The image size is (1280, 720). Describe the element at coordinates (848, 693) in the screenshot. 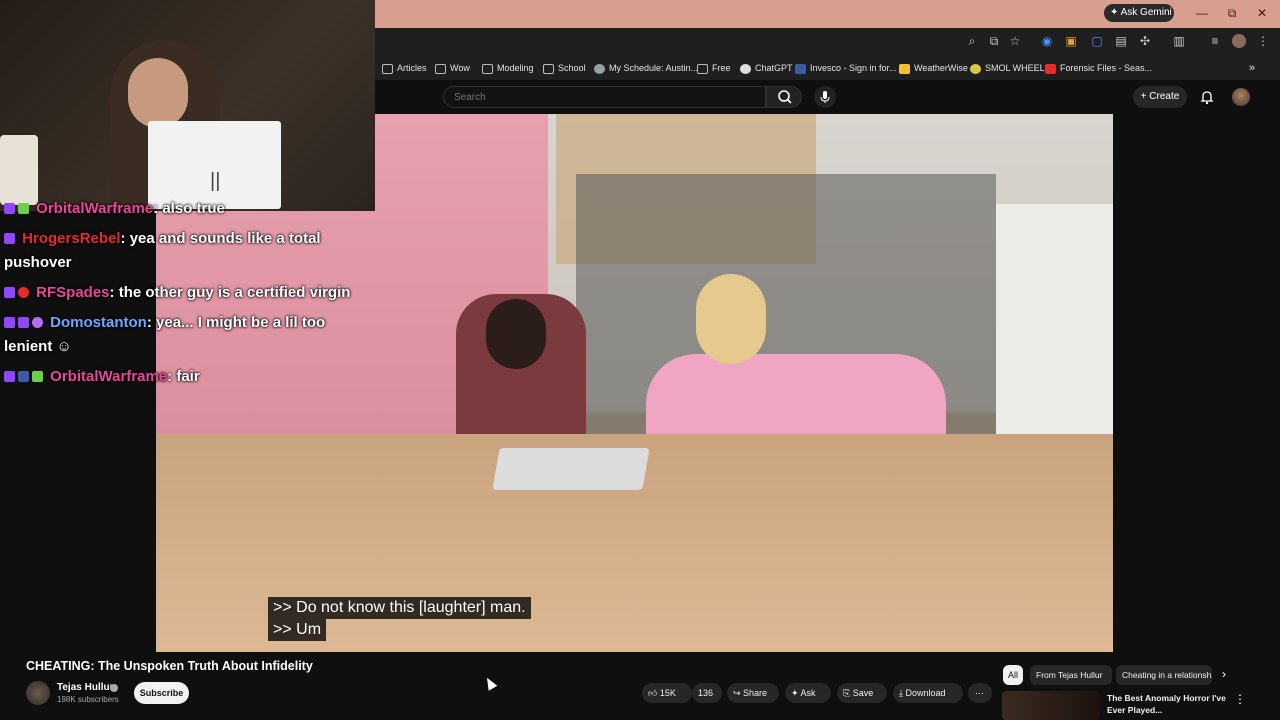

I see `bookmark-icon: ⎘` at that location.